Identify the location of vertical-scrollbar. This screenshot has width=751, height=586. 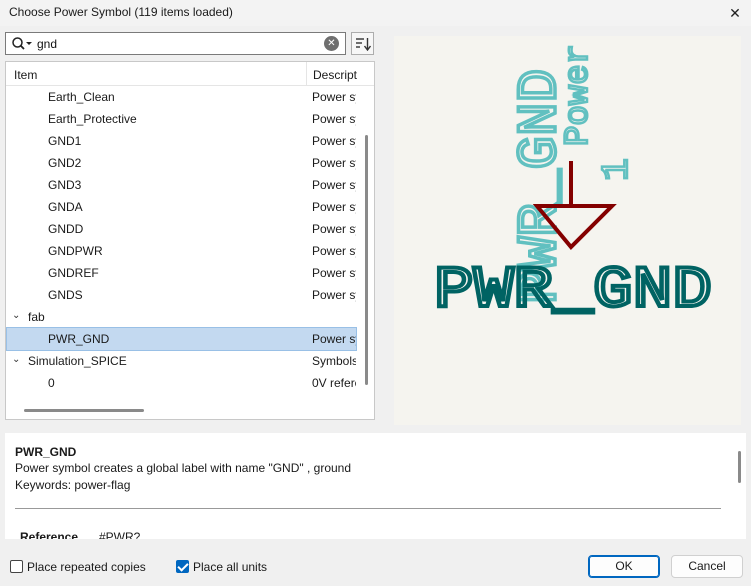
(366, 260).